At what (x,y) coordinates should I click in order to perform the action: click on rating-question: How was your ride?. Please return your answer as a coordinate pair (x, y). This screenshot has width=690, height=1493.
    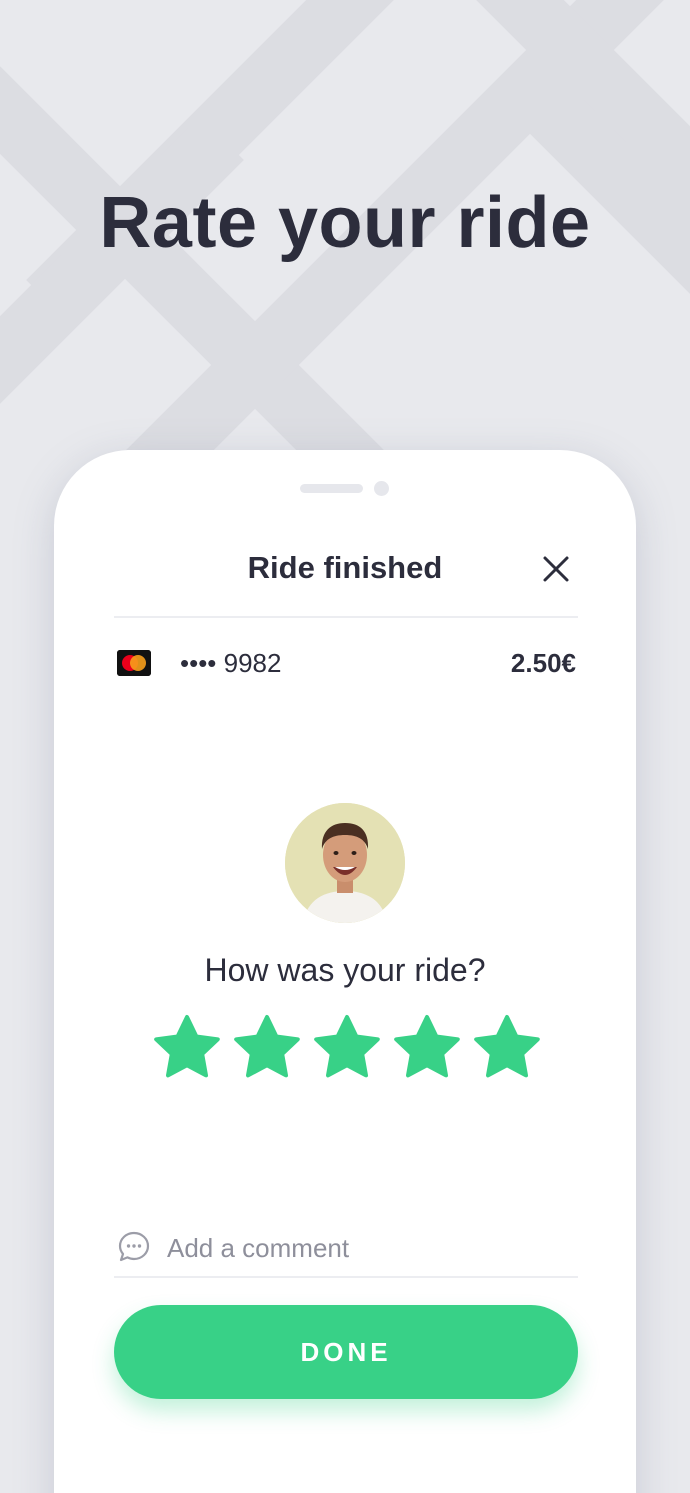
    Looking at the image, I should click on (345, 970).